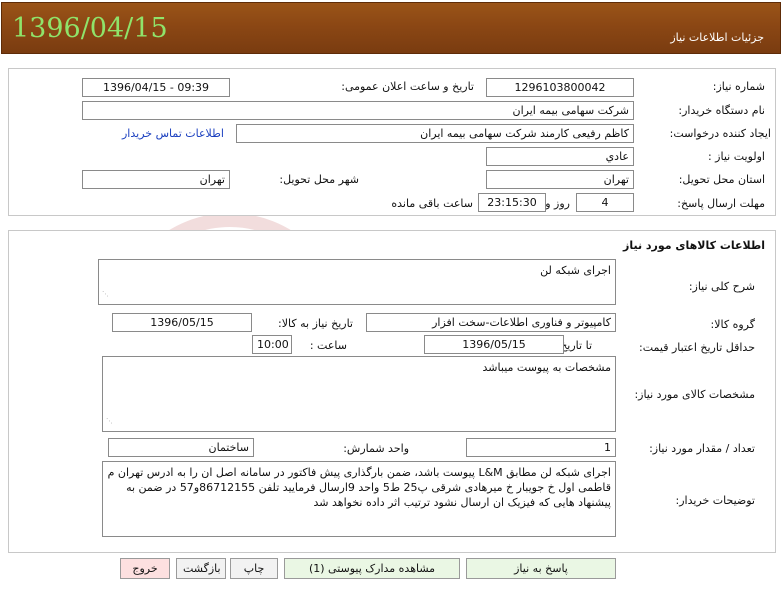  Describe the element at coordinates (328, 345) in the screenshot. I see `time-label: ساعت :` at that location.